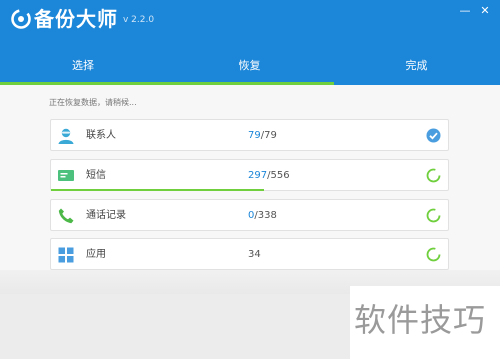 This screenshot has height=359, width=500. What do you see at coordinates (250, 25) in the screenshot?
I see `title-bar: 备份大师 v 2.2.0 — ✕` at bounding box center [250, 25].